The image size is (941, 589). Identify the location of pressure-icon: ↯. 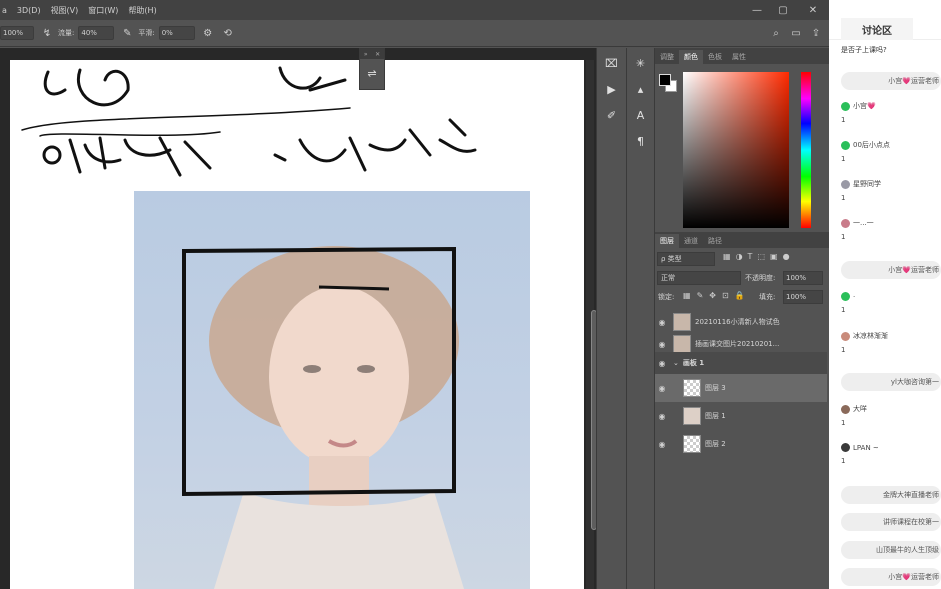
(47, 33).